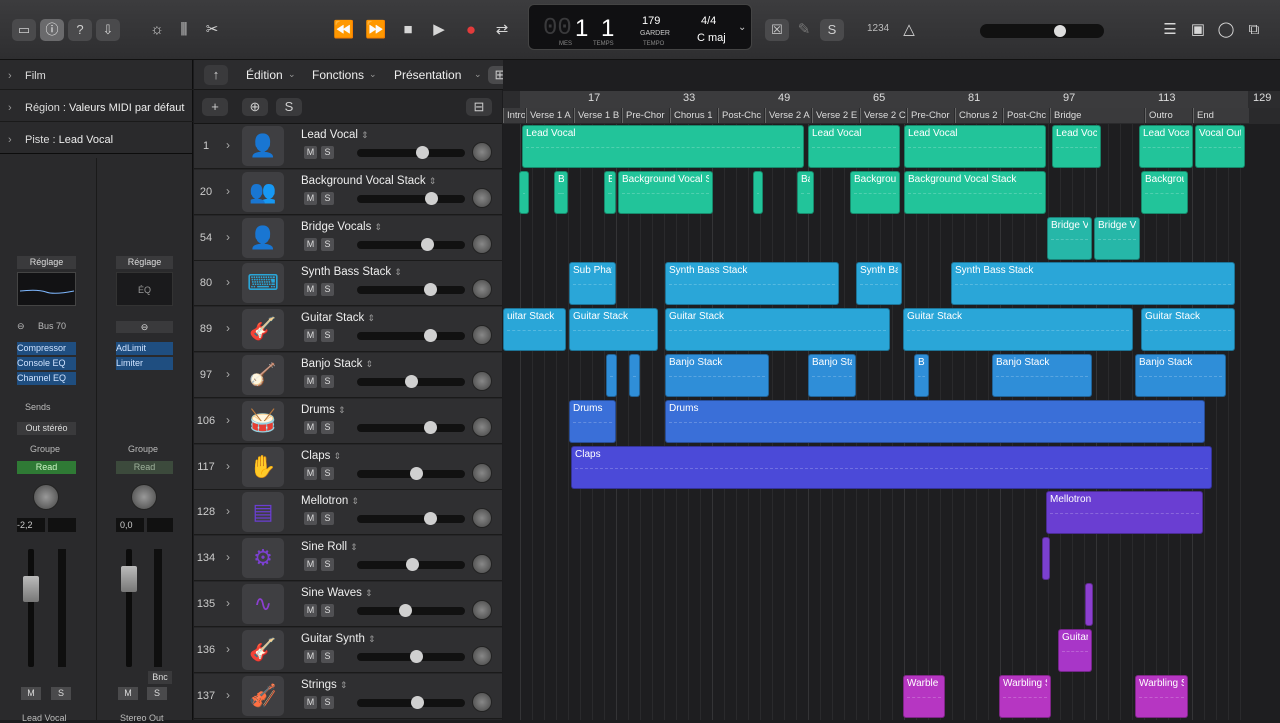 The height and width of the screenshot is (723, 1280). Describe the element at coordinates (264, 75) in the screenshot. I see `menu-edition: Édition` at that location.